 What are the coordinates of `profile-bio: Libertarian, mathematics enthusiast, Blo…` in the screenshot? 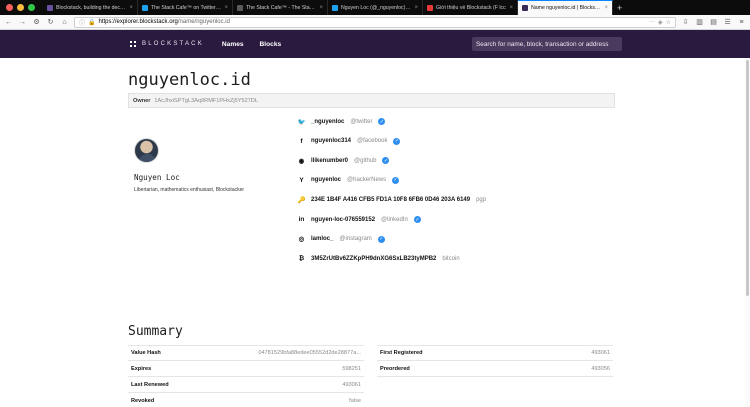 It's located at (189, 190).